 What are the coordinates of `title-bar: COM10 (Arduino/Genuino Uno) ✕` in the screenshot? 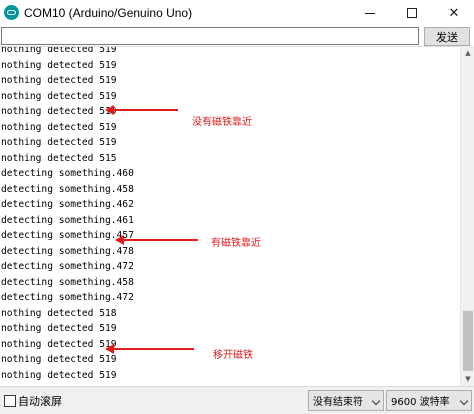 It's located at (237, 13).